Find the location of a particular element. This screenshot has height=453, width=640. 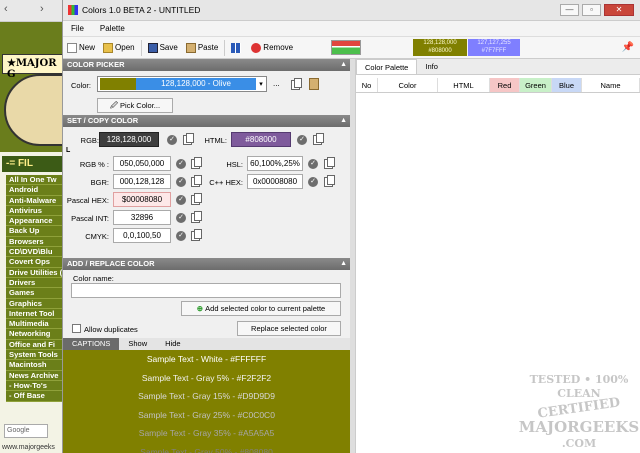

chevron-right-icon: › is located at coordinates (42, 9).